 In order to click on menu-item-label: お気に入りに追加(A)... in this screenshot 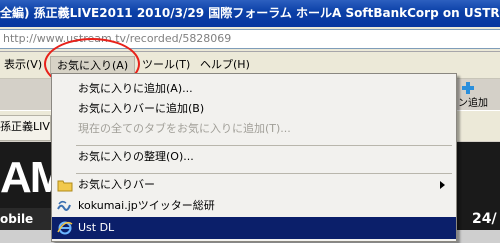, I will do `click(135, 88)`.